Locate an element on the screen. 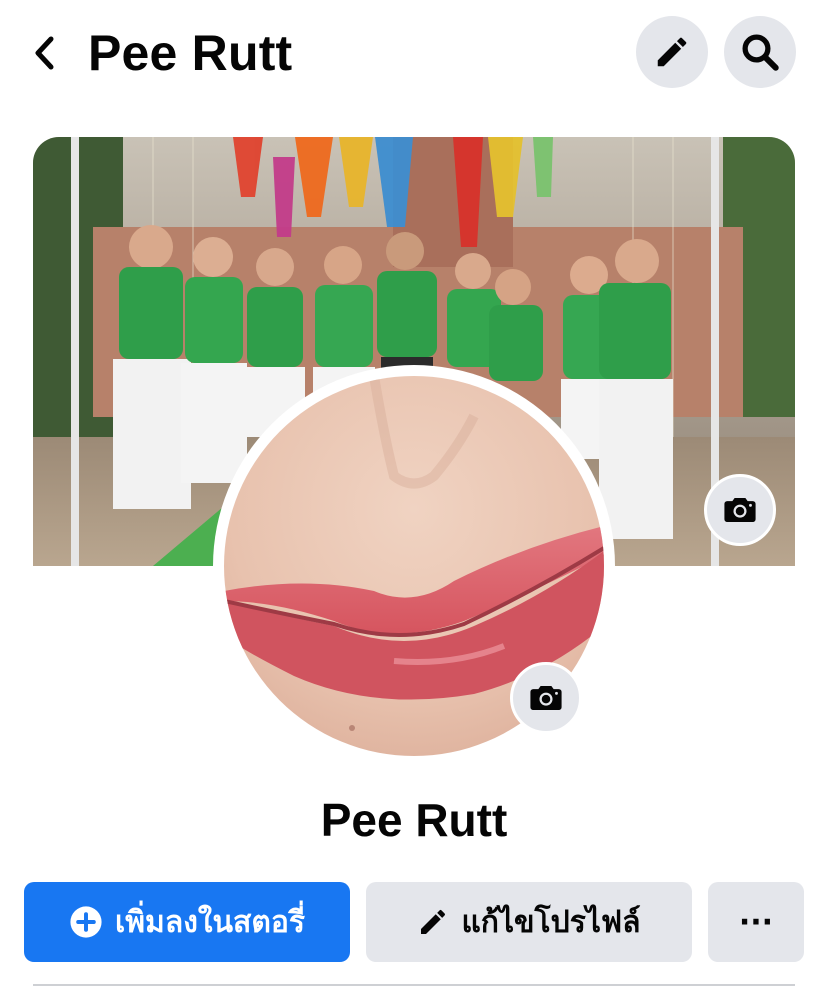 The height and width of the screenshot is (990, 828). edit-button is located at coordinates (672, 52).